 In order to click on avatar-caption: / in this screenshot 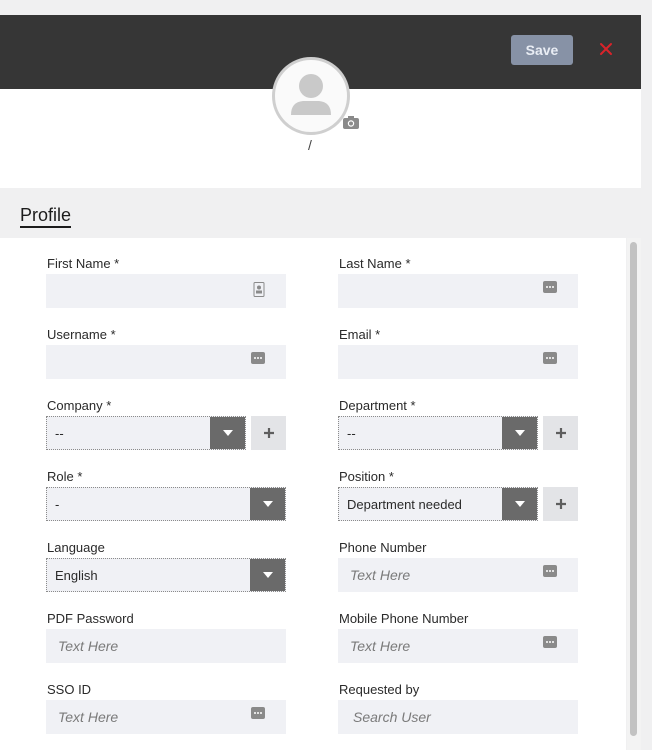, I will do `click(310, 145)`.